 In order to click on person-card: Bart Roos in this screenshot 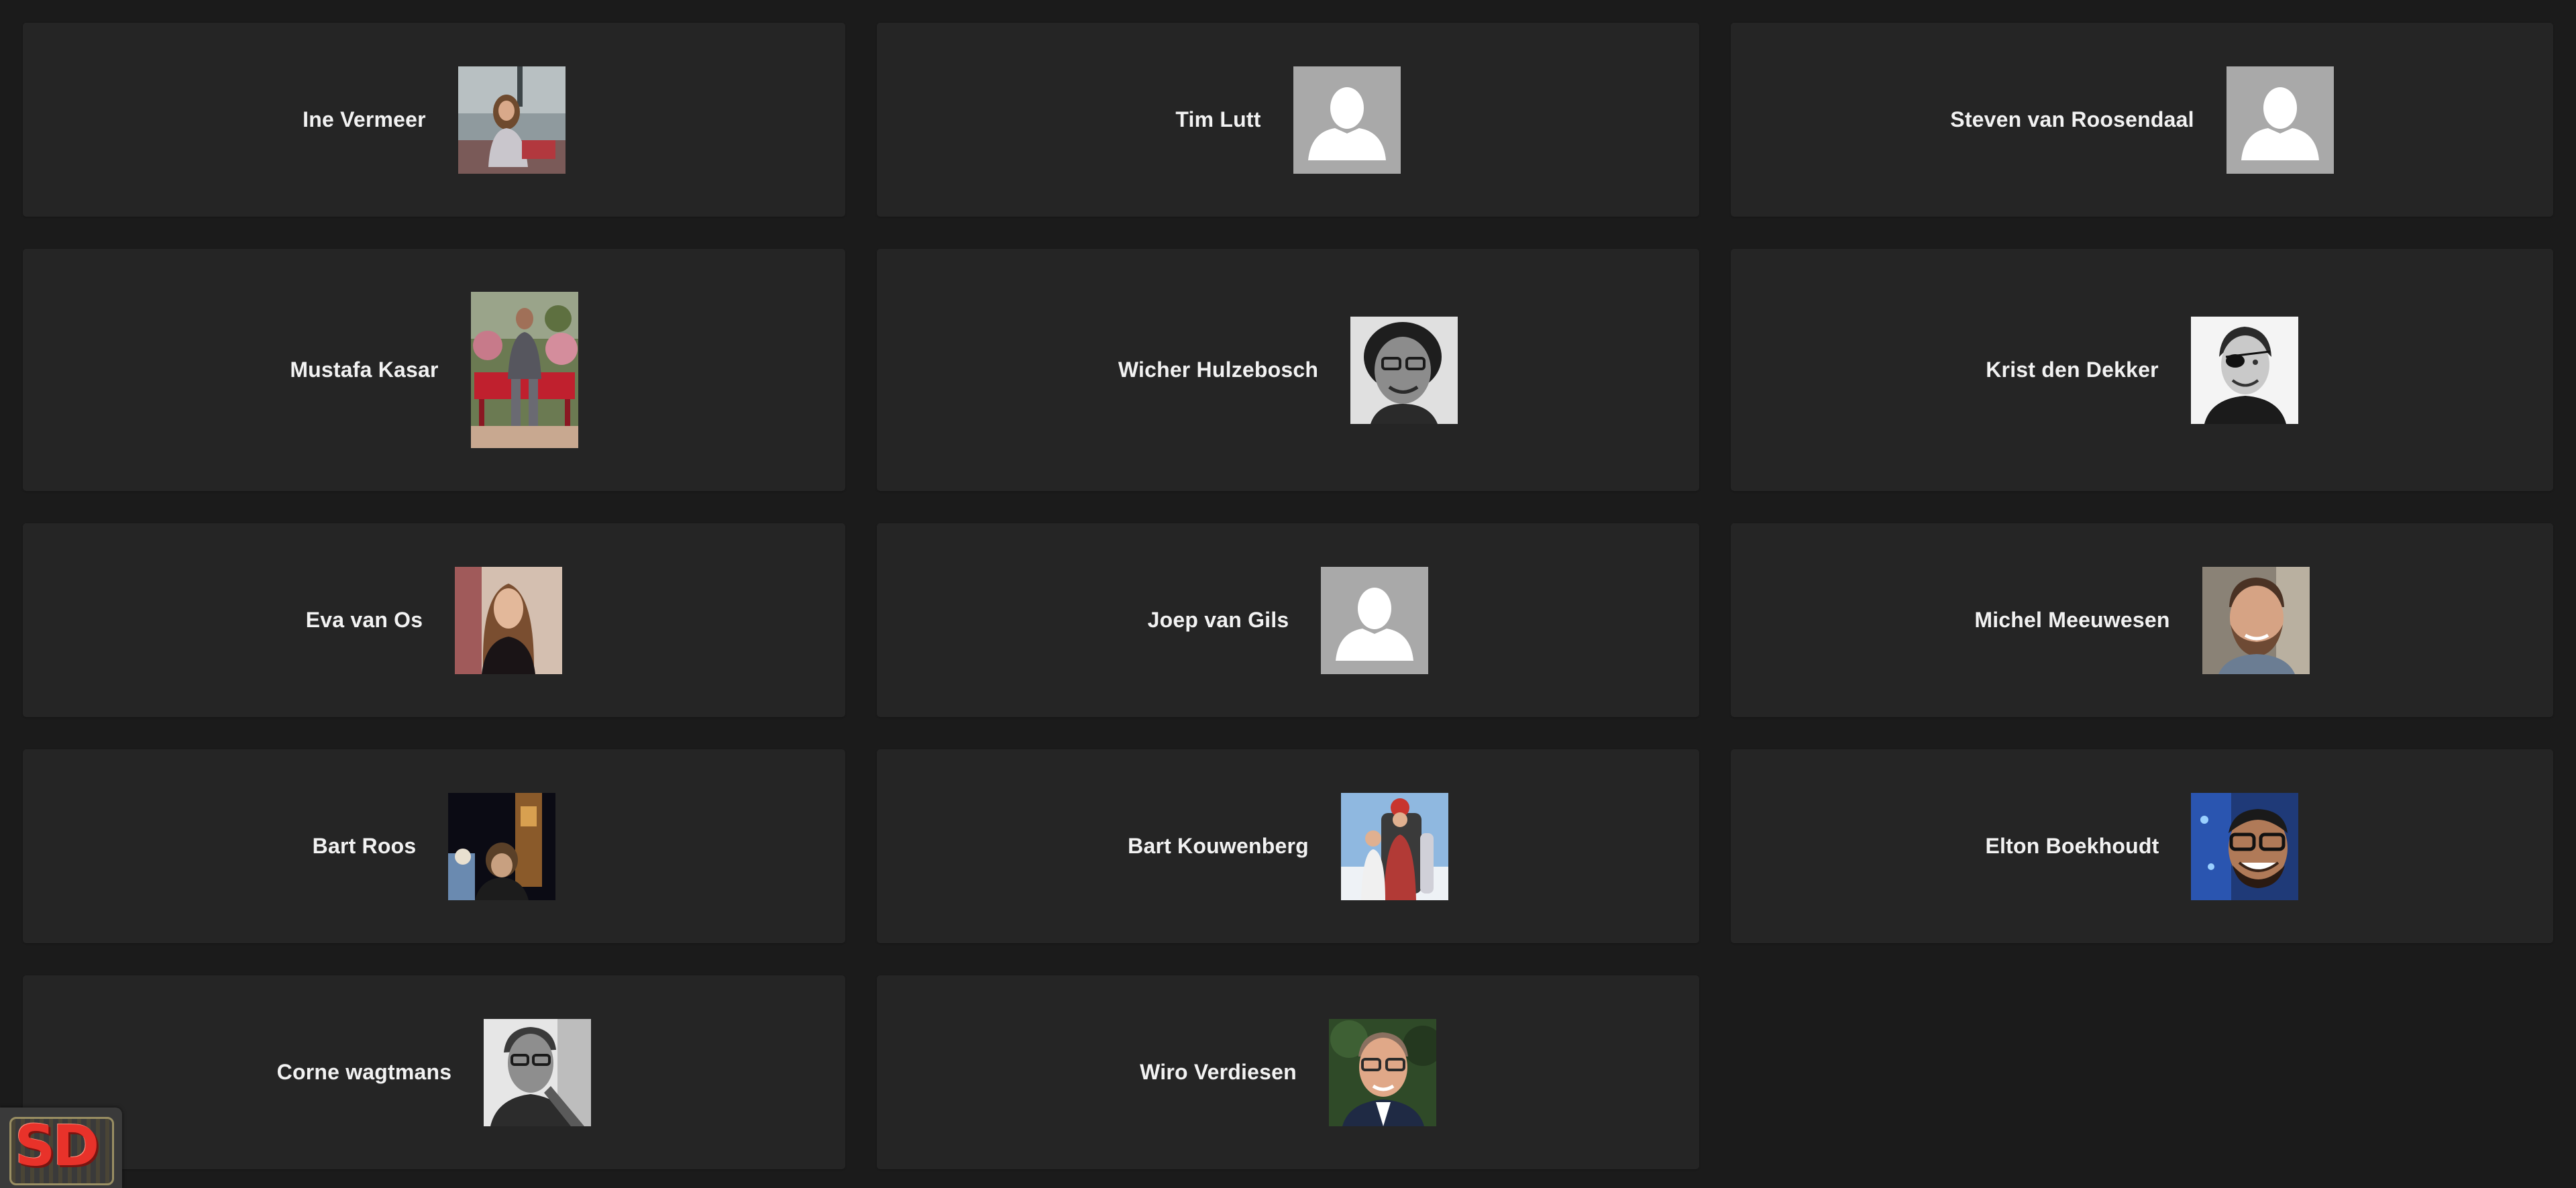, I will do `click(434, 846)`.